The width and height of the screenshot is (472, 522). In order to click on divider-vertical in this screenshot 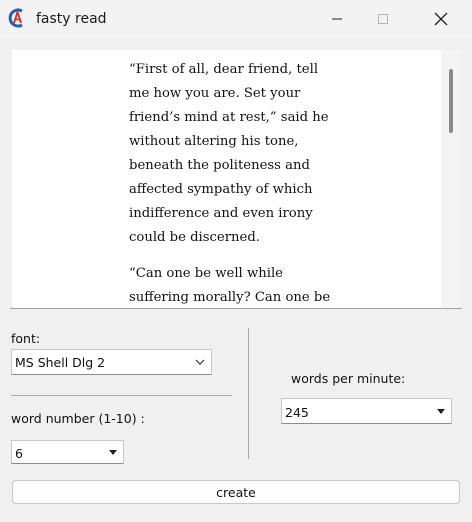, I will do `click(248, 393)`.